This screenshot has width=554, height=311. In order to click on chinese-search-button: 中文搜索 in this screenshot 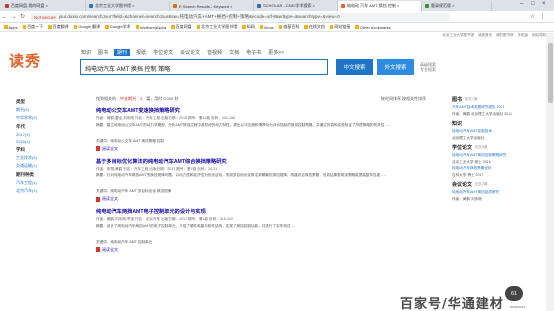, I will do `click(354, 67)`.